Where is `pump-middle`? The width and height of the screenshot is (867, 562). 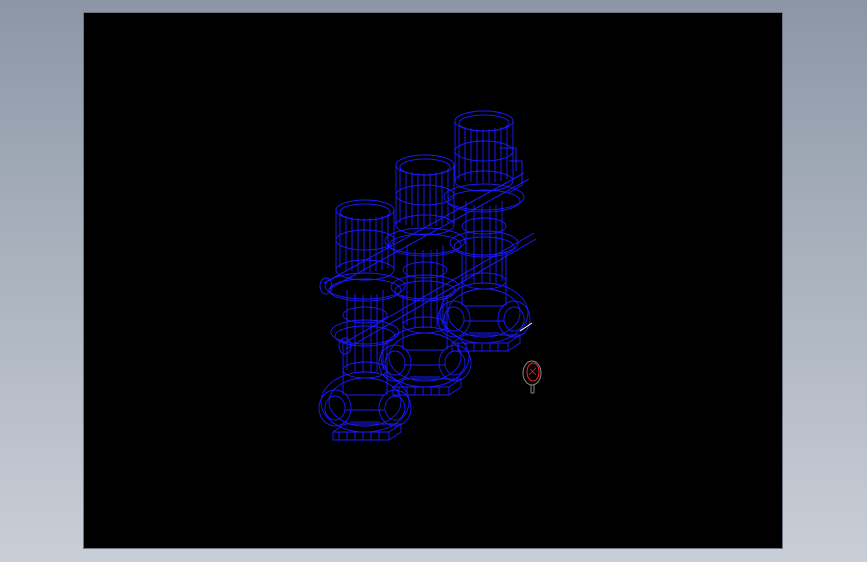 pump-middle is located at coordinates (425, 275).